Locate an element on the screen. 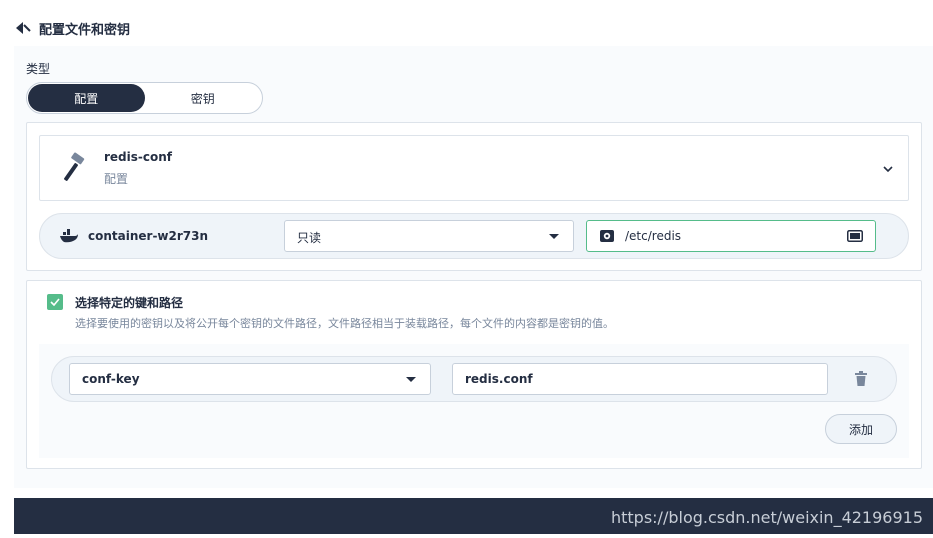  terminal-icon is located at coordinates (855, 236).